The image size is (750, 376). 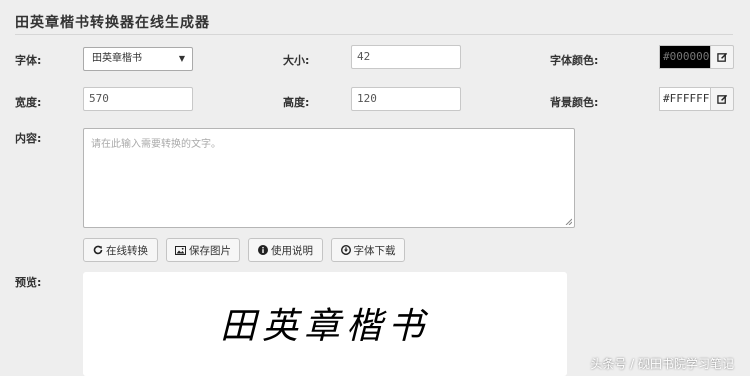 I want to click on font-label: 字体:, so click(x=28, y=60).